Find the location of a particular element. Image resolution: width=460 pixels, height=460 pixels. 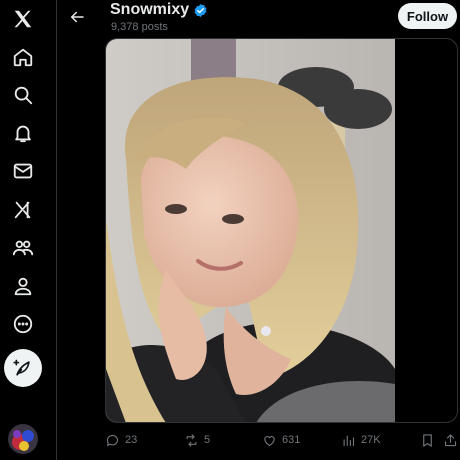

share-button is located at coordinates (450, 440).